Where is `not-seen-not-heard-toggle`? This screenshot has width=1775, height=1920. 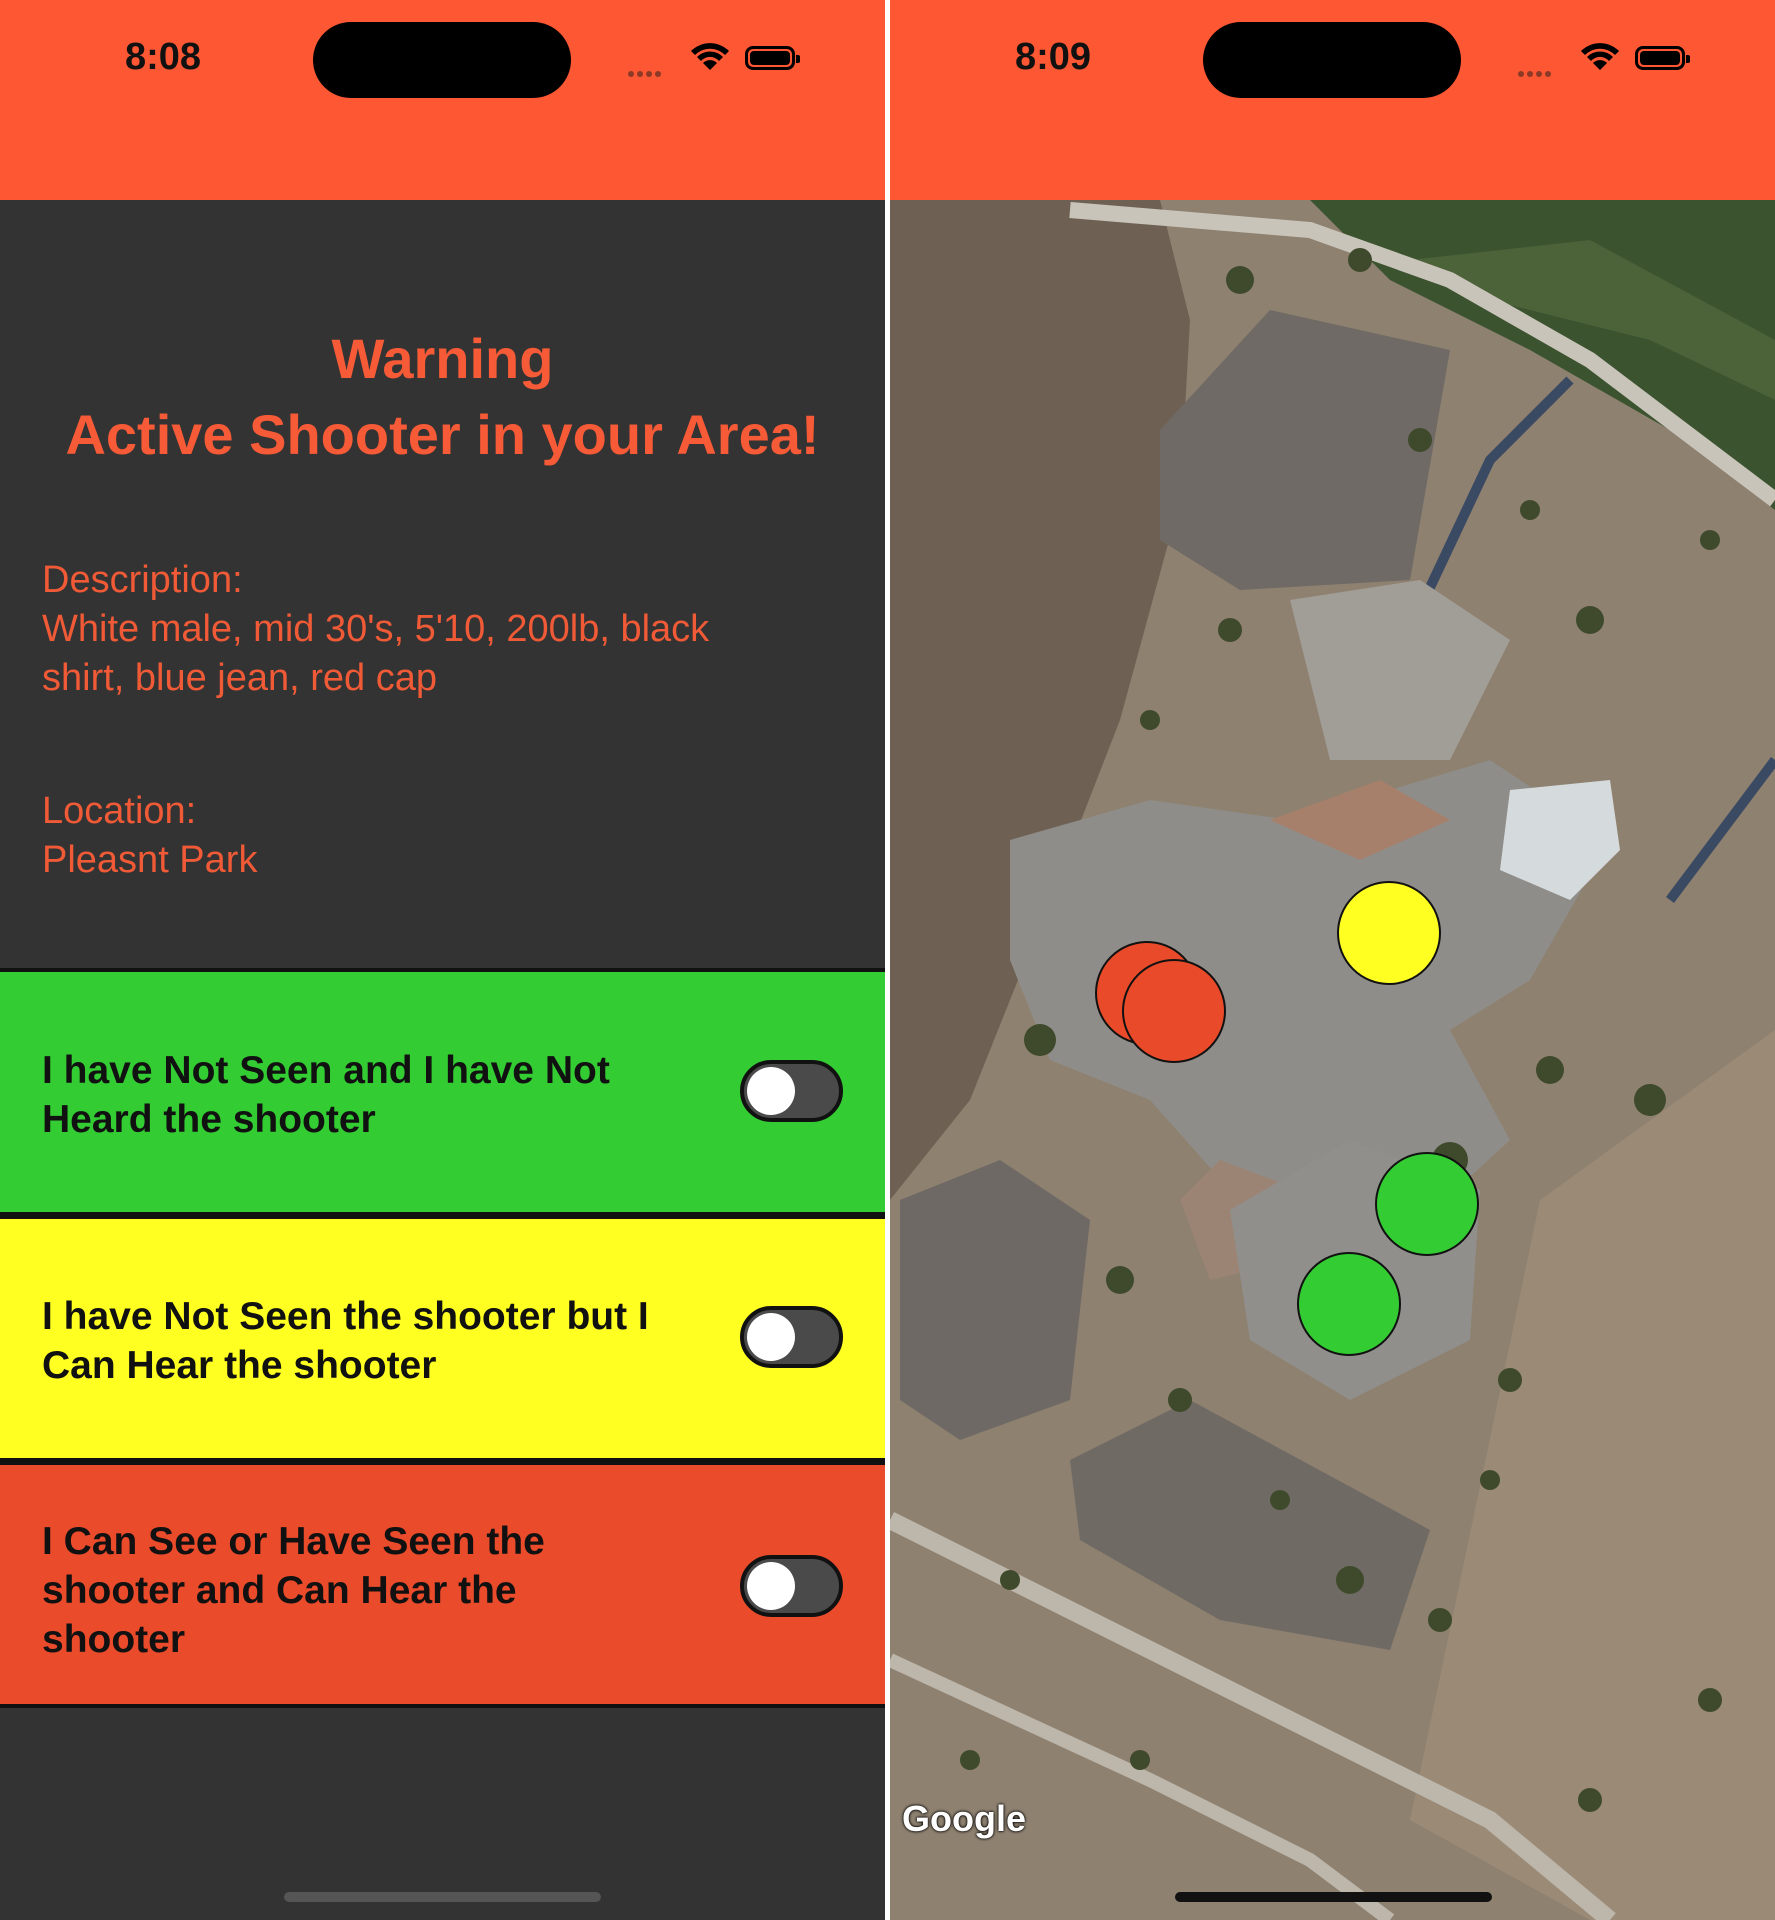
not-seen-not-heard-toggle is located at coordinates (791, 1091).